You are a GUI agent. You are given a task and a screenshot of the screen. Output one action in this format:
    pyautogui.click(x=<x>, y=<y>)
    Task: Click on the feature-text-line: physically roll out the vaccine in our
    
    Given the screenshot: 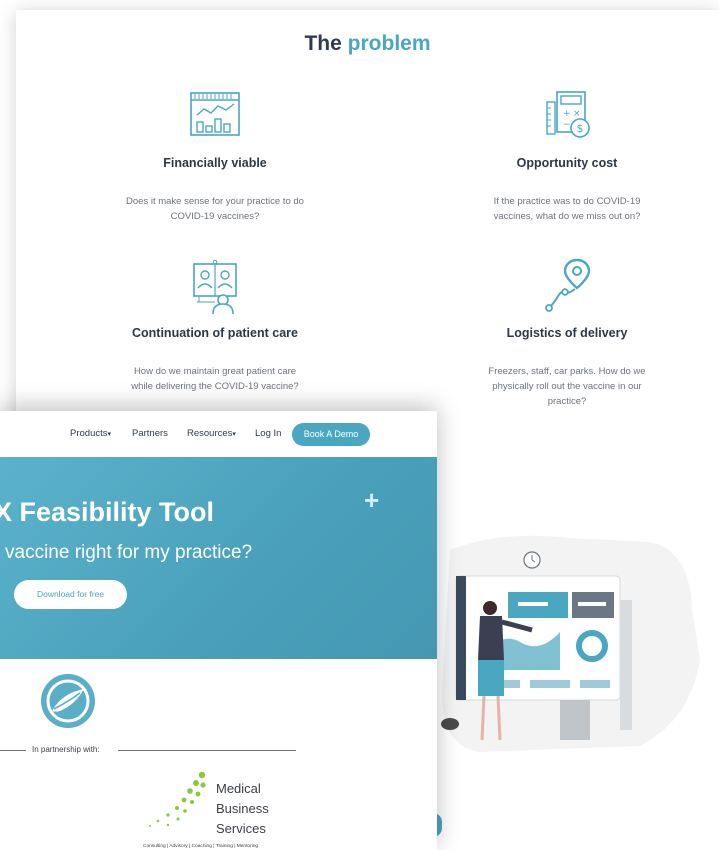 What is the action you would take?
    pyautogui.click(x=567, y=386)
    